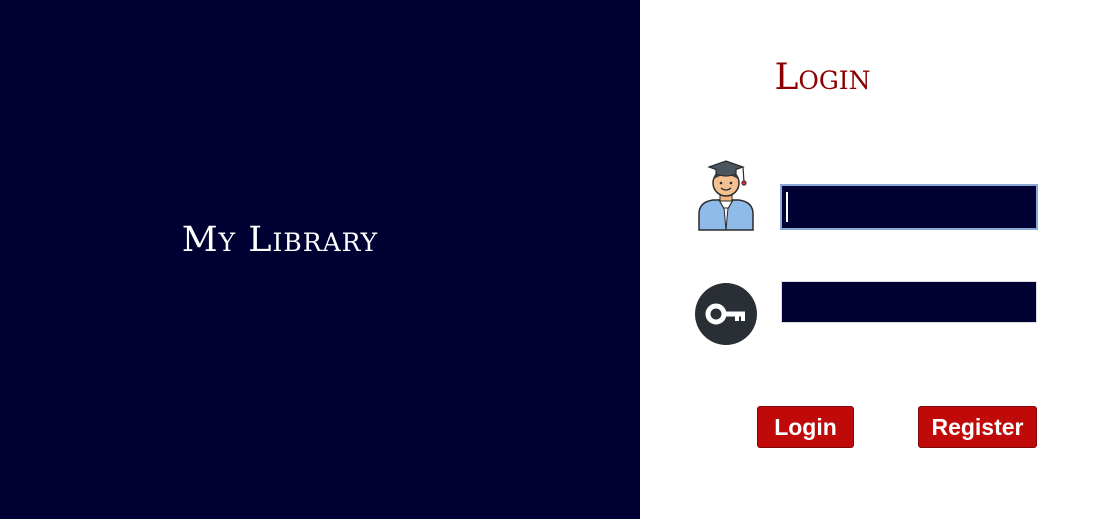  I want to click on key-icon, so click(726, 314).